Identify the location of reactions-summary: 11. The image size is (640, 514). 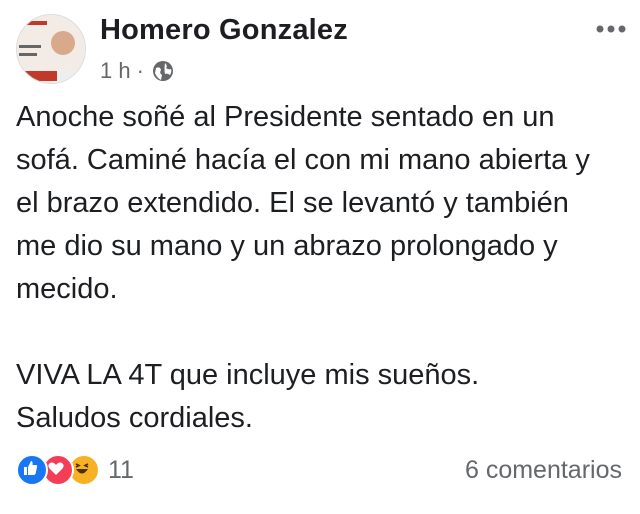
(75, 470).